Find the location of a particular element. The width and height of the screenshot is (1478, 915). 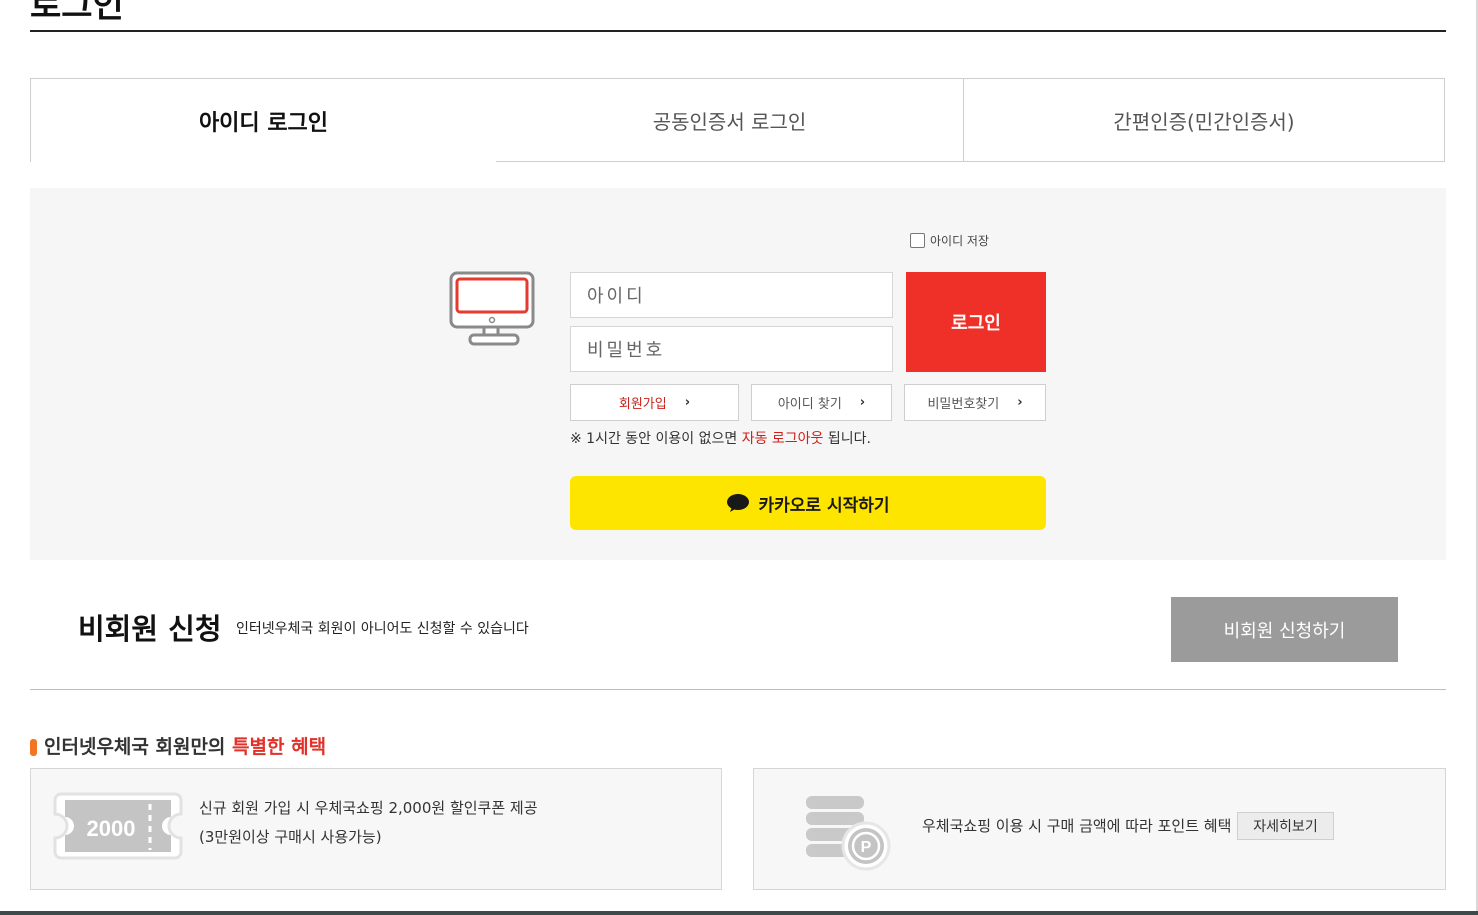

find-id-button: 아이디 찾기 › is located at coordinates (821, 402).